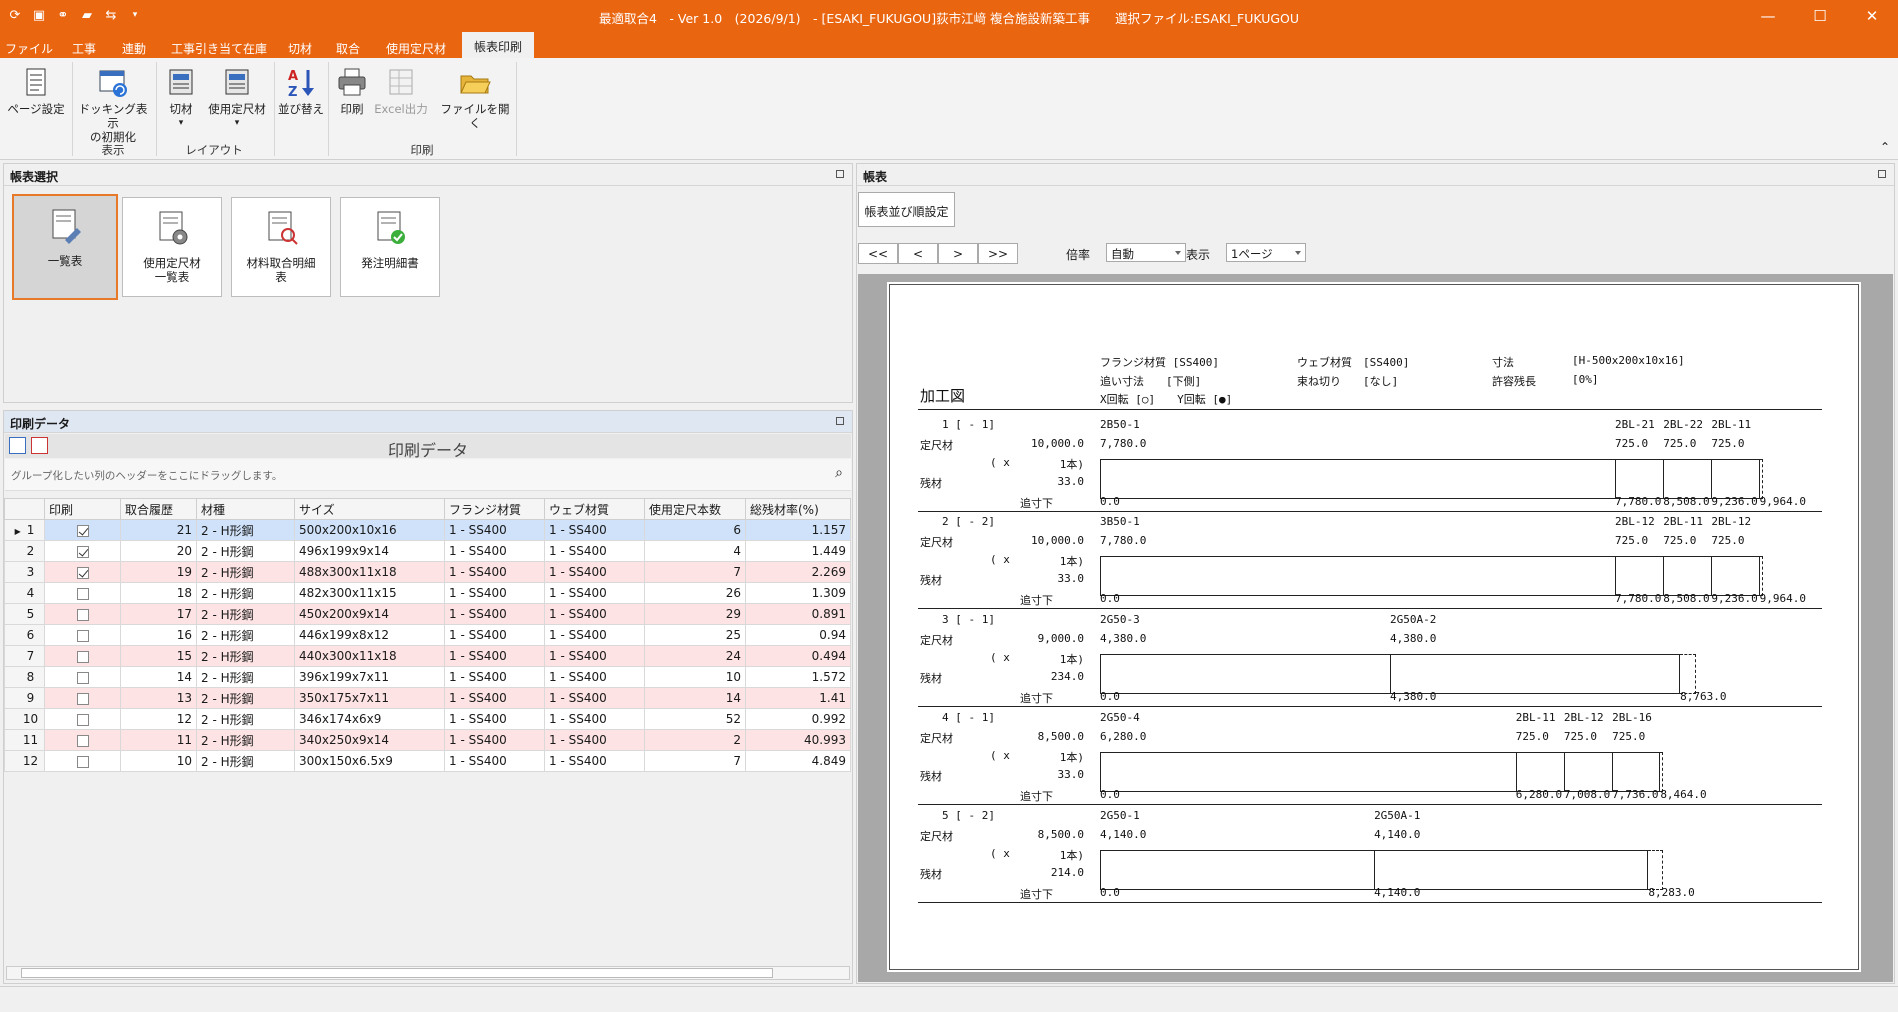 Image resolution: width=1898 pixels, height=1012 pixels. Describe the element at coordinates (498, 45) in the screenshot. I see `tab-report-print: 帳表印刷` at that location.